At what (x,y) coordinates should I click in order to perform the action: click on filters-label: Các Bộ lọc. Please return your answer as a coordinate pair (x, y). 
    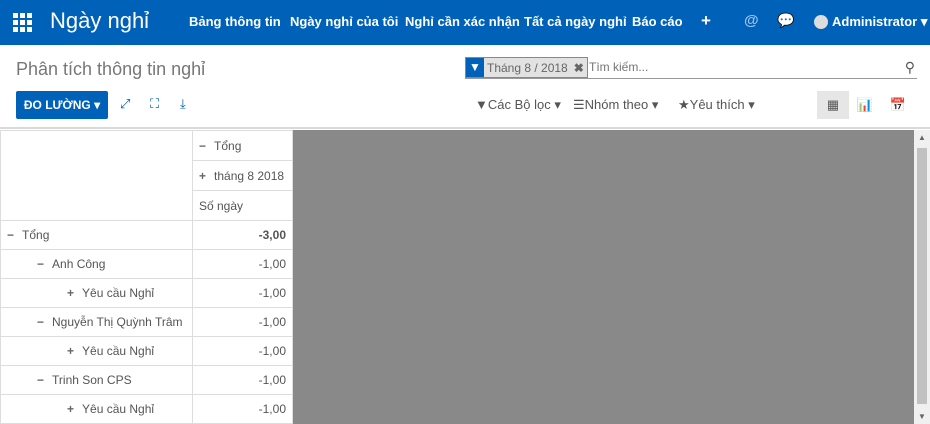
    Looking at the image, I should click on (519, 104).